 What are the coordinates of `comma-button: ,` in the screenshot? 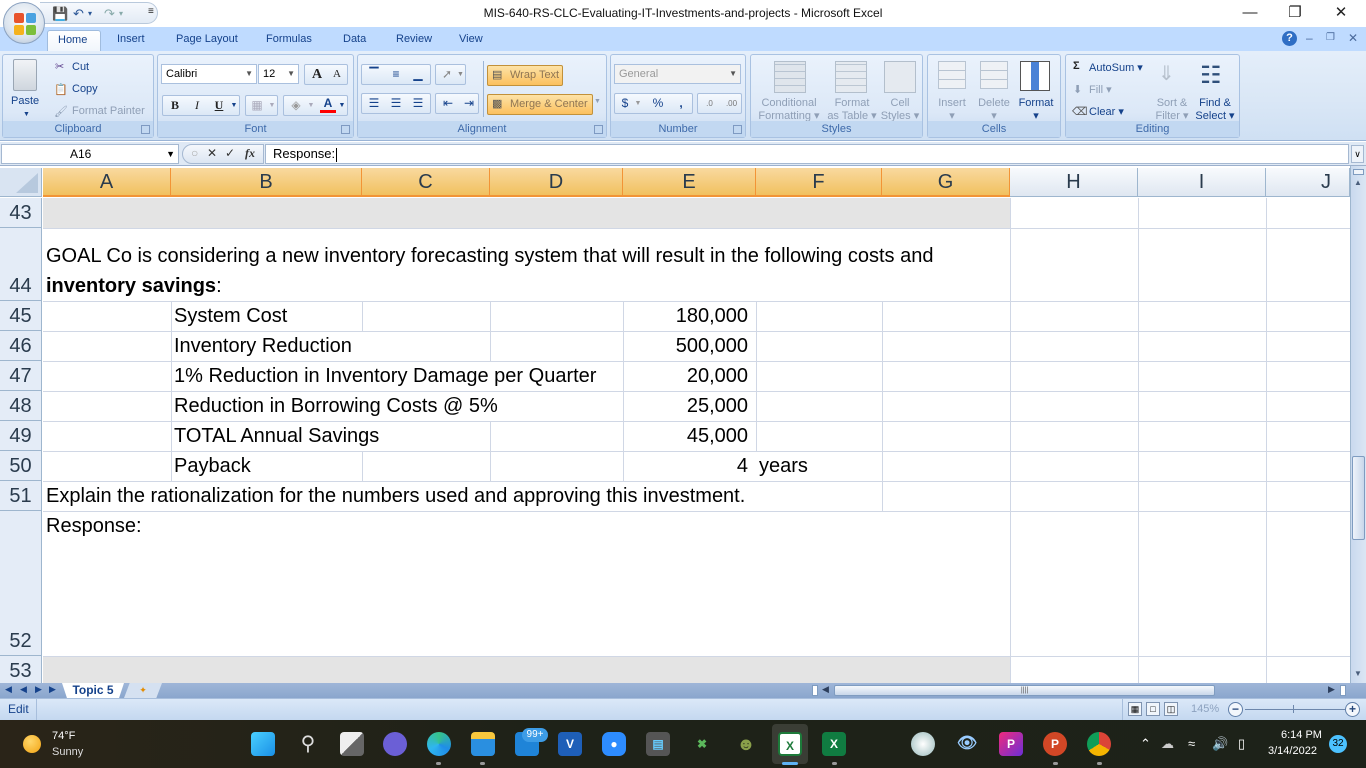 It's located at (681, 103).